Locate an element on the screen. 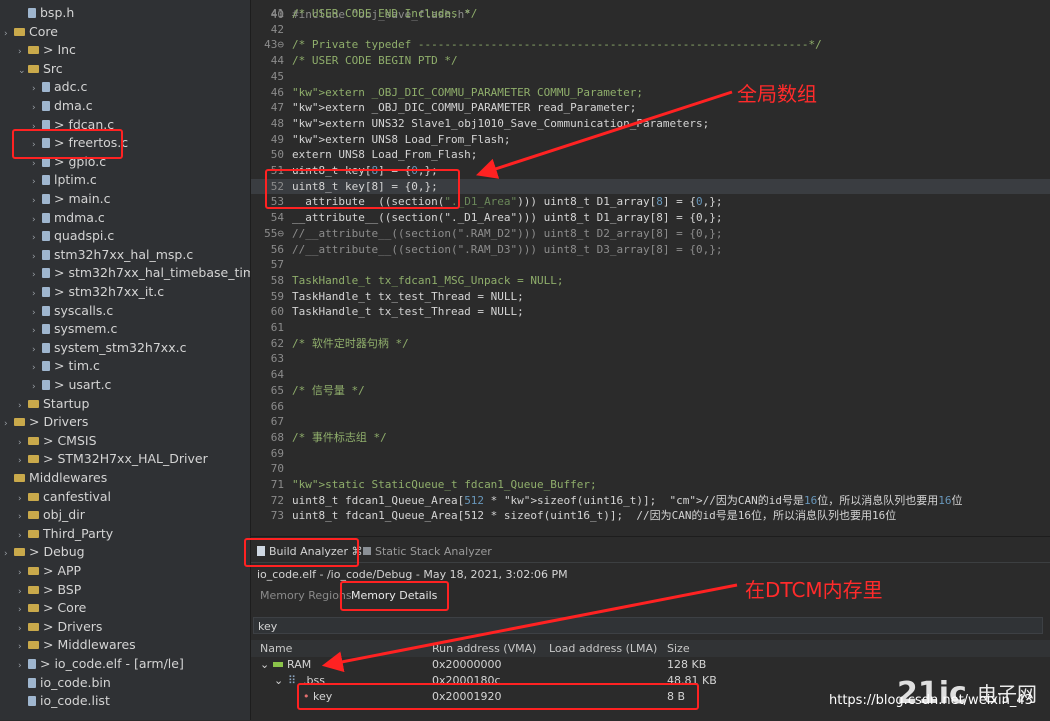  code-line: 44 /* USER CODE BEGIN PTD */ is located at coordinates (650, 61).